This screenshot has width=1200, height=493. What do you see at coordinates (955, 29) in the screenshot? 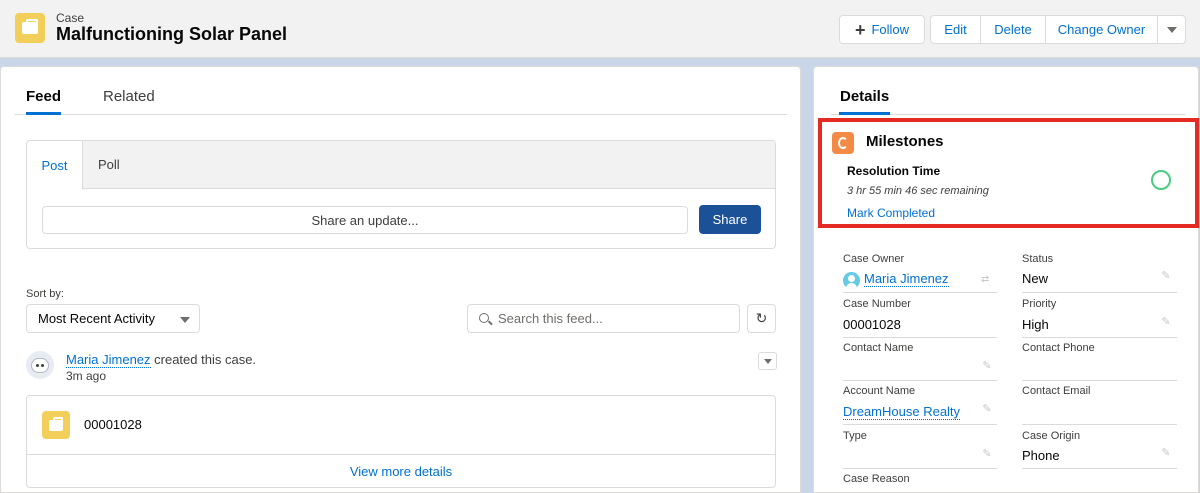
I see `edit-button: Edit` at bounding box center [955, 29].